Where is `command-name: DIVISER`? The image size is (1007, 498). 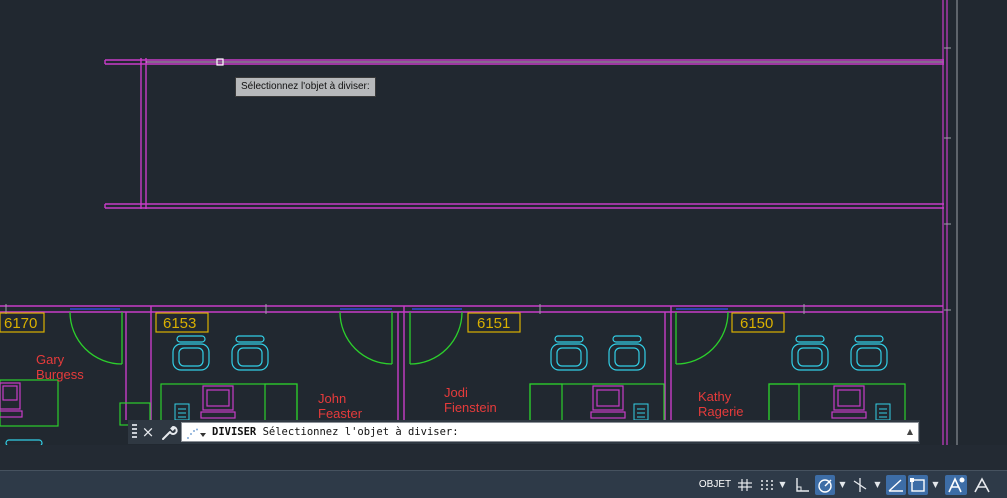
command-name: DIVISER is located at coordinates (234, 432).